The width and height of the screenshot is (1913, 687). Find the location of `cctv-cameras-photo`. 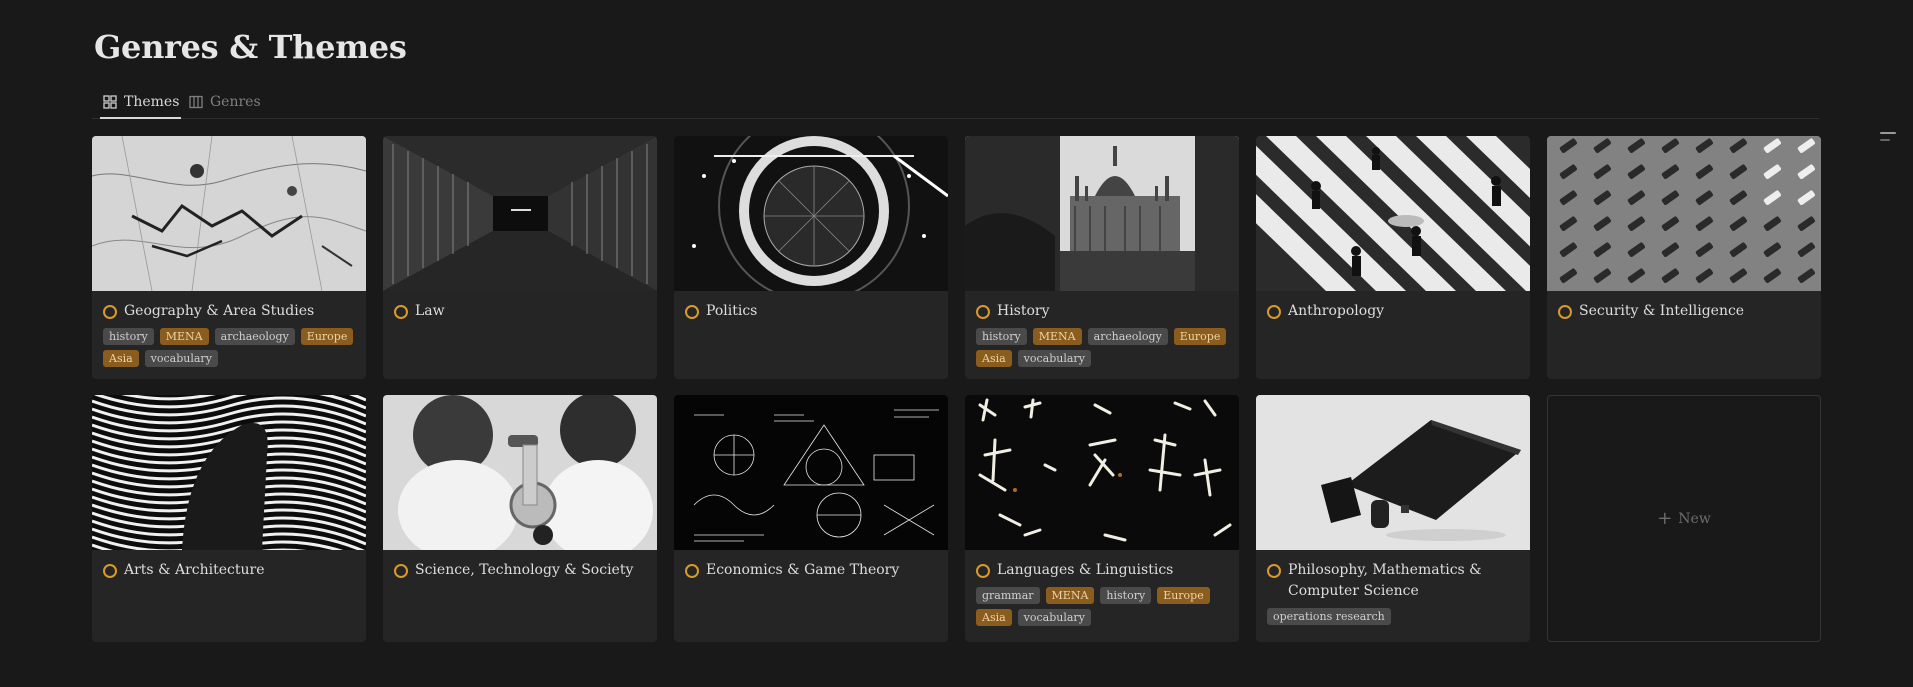

cctv-cameras-photo is located at coordinates (1684, 213).